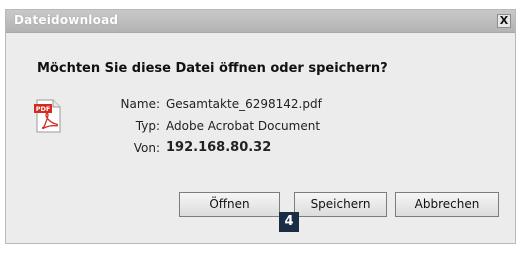 This screenshot has width=524, height=253. I want to click on from-label: Von:, so click(146, 148).